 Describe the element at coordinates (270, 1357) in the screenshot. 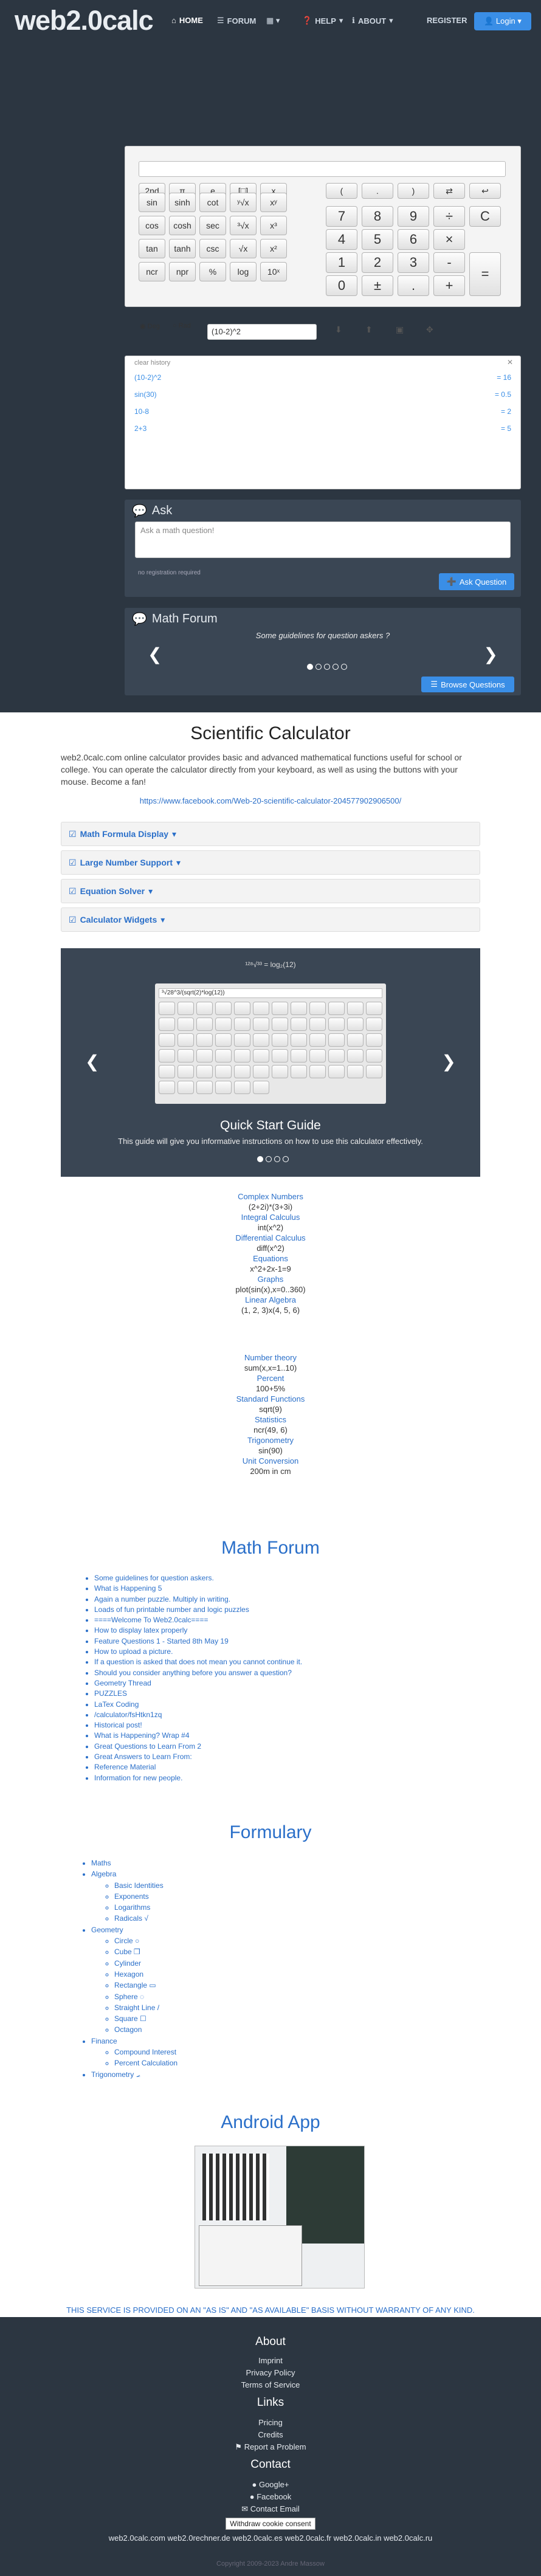

I see `example-category: Number theory` at that location.